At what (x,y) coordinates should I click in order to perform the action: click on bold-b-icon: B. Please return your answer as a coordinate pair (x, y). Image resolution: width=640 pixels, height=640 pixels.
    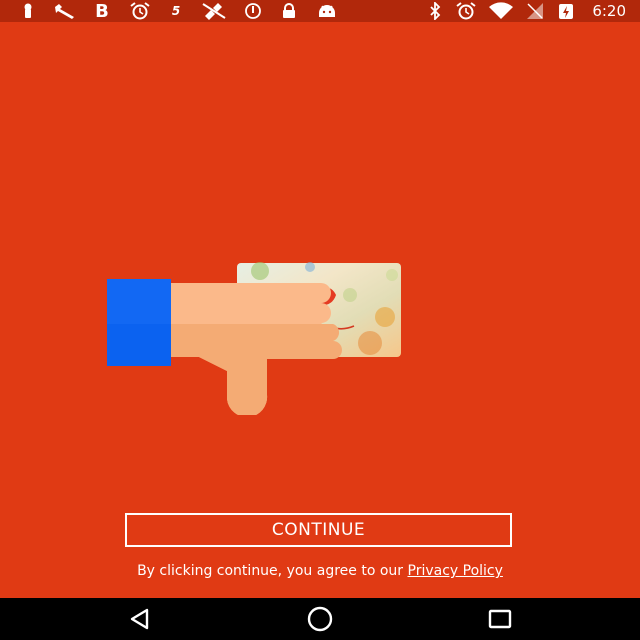
    Looking at the image, I should click on (102, 11).